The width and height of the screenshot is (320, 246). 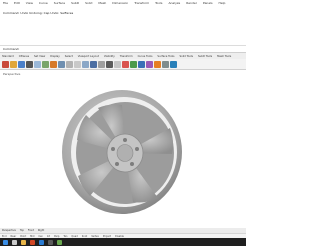 What do you see at coordinates (77, 64) in the screenshot?
I see `pan-icon` at bounding box center [77, 64].